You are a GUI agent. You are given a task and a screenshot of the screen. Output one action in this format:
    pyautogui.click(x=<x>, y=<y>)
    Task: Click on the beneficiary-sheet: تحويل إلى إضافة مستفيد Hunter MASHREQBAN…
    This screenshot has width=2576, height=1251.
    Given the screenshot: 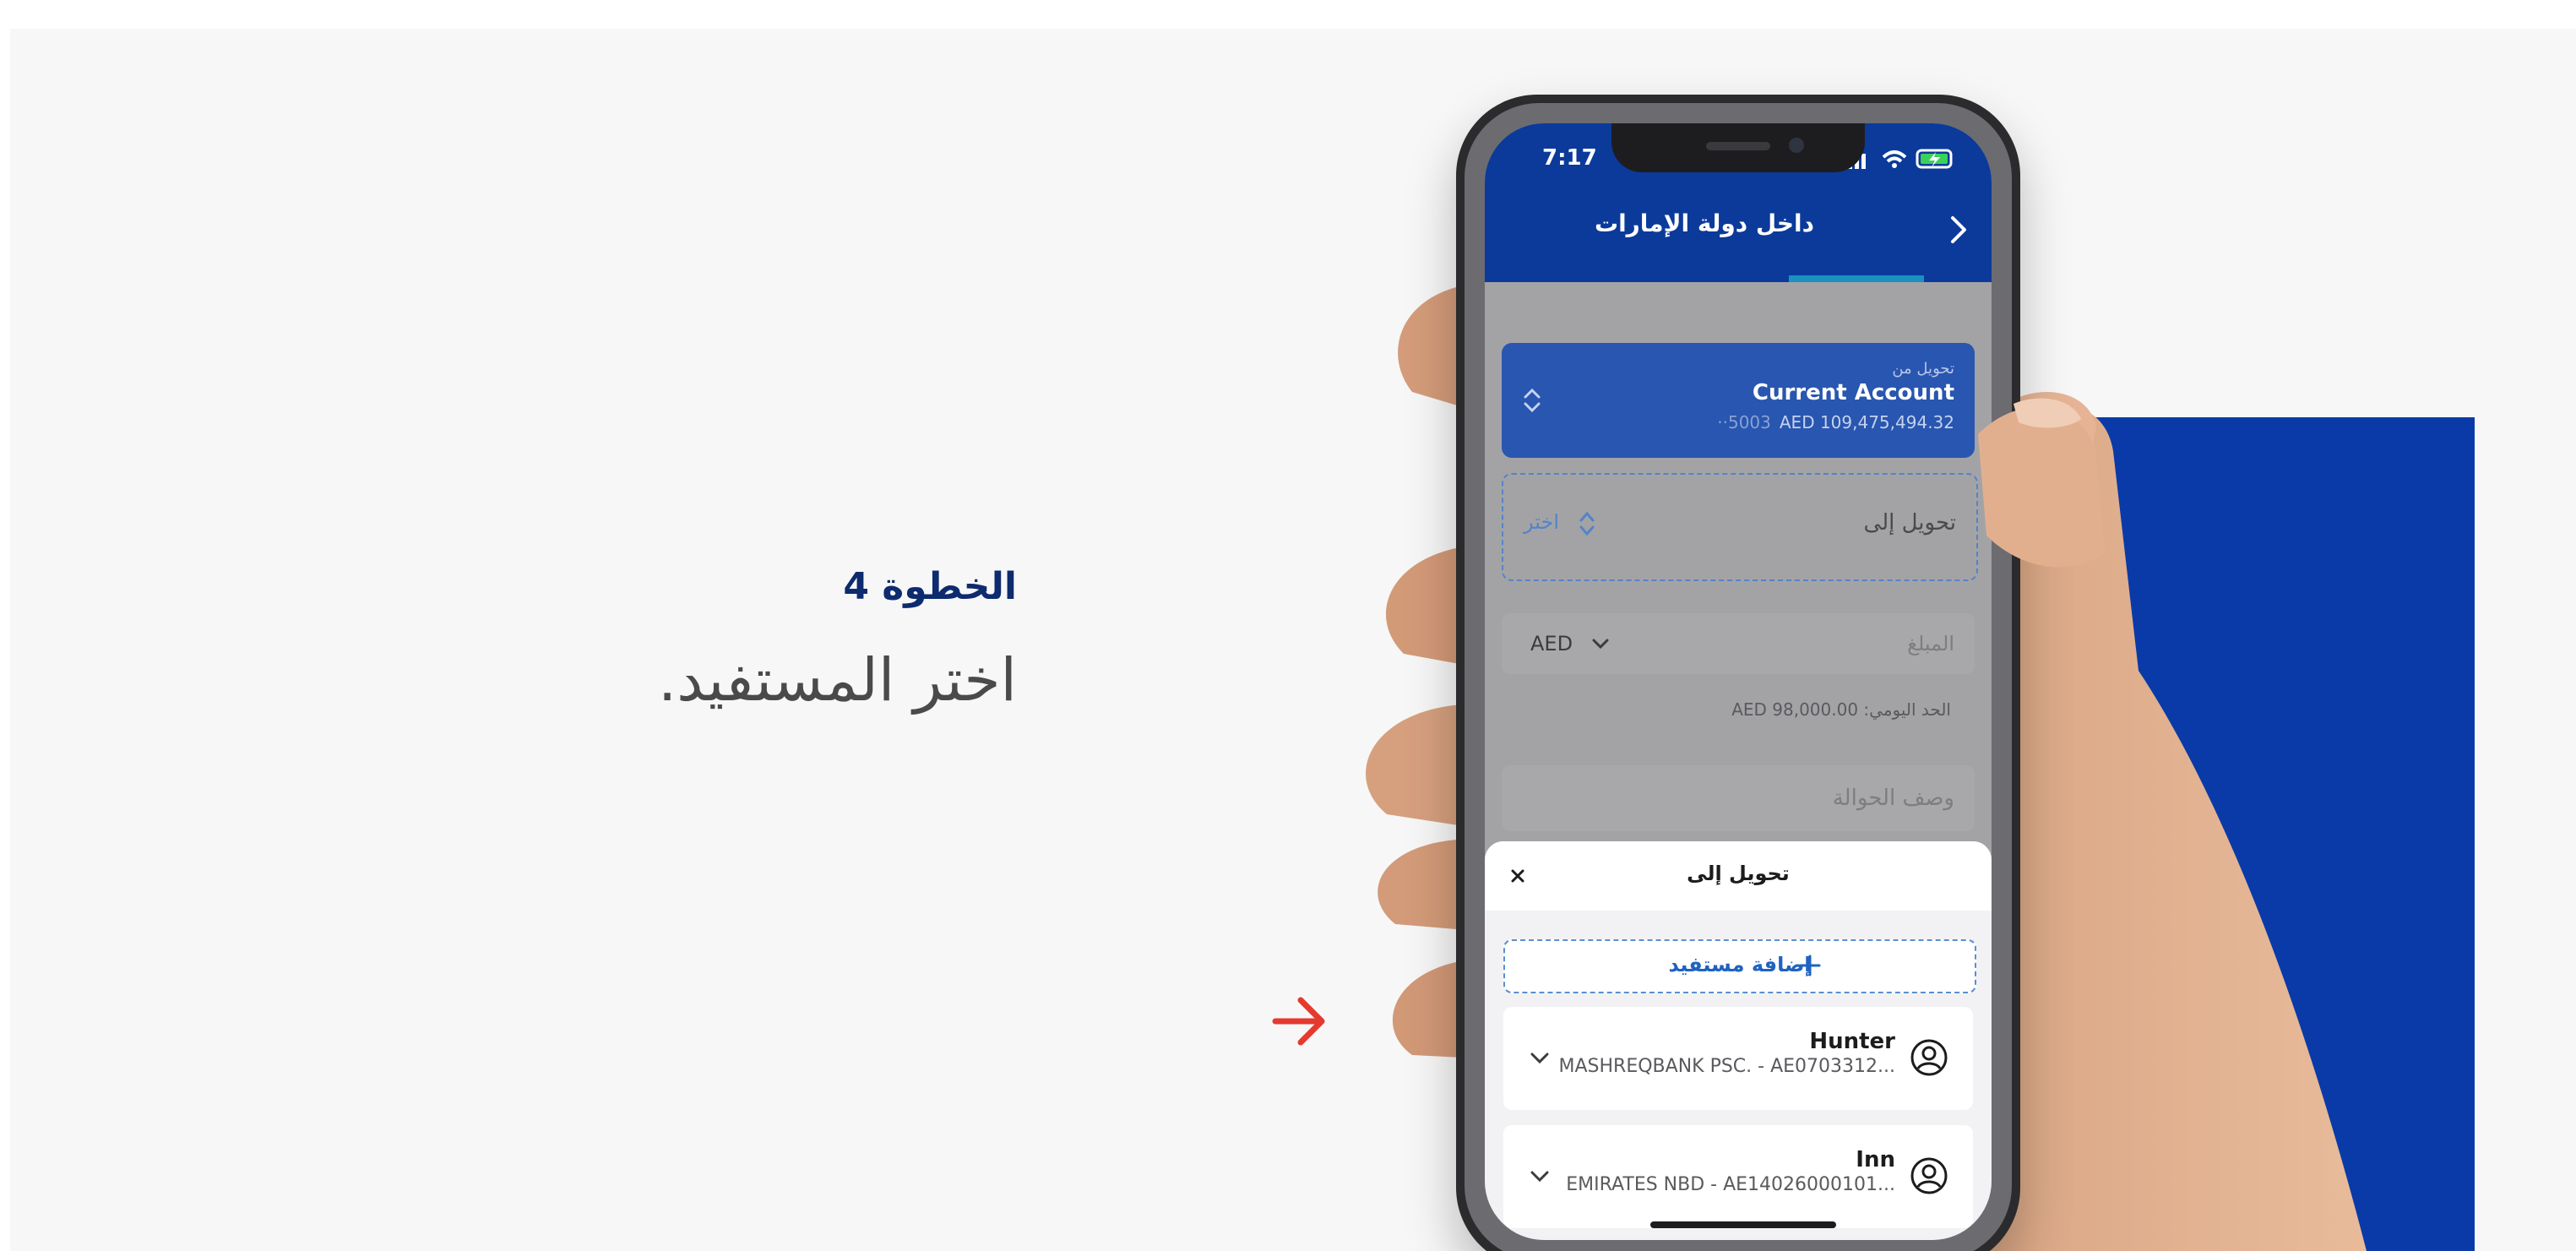 What is the action you would take?
    pyautogui.click(x=1738, y=1040)
    